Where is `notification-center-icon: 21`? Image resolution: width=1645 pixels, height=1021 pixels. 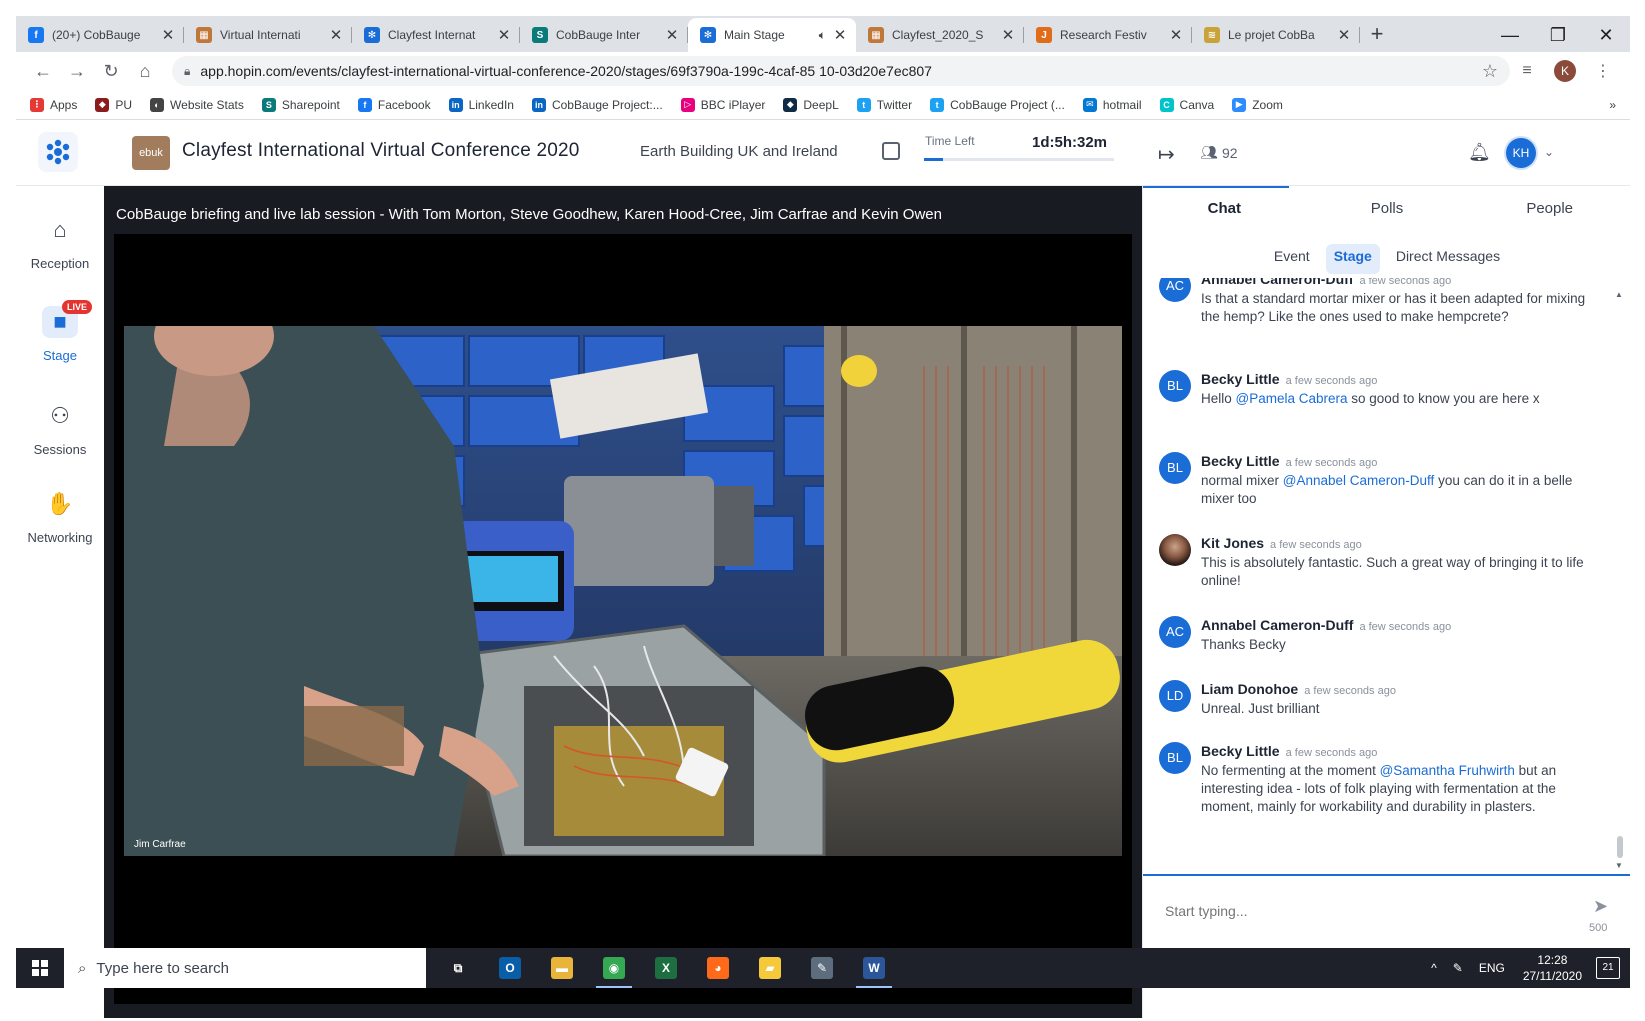
notification-center-icon: 21 is located at coordinates (1608, 968).